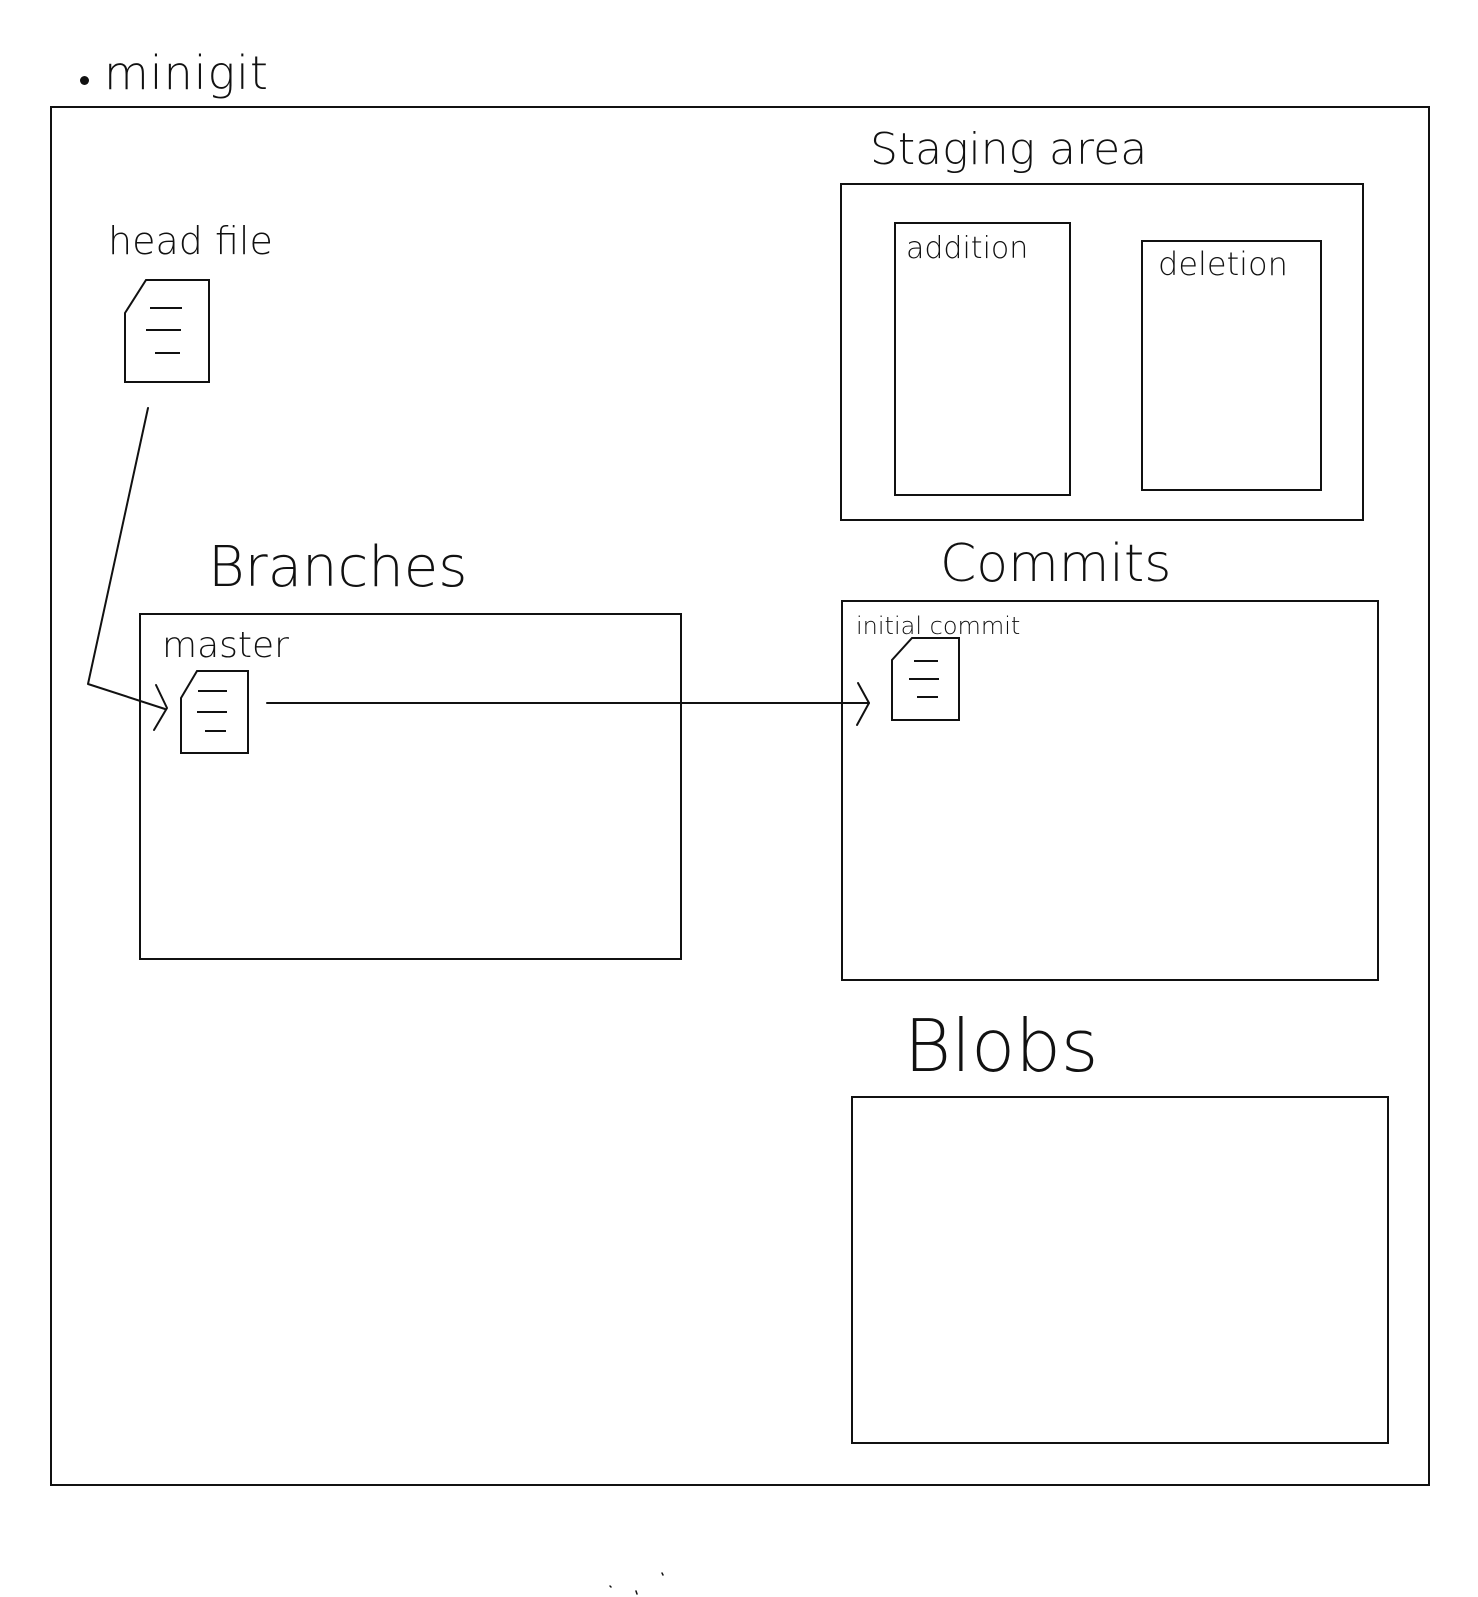 This screenshot has width=1478, height=1597. Describe the element at coordinates (225, 645) in the screenshot. I see `master-branch-label: master` at that location.